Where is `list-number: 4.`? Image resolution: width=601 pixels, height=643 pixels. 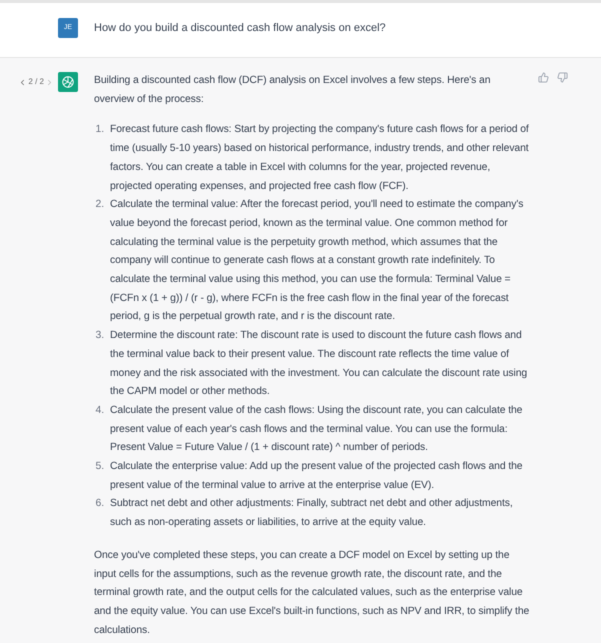 list-number: 4. is located at coordinates (99, 411).